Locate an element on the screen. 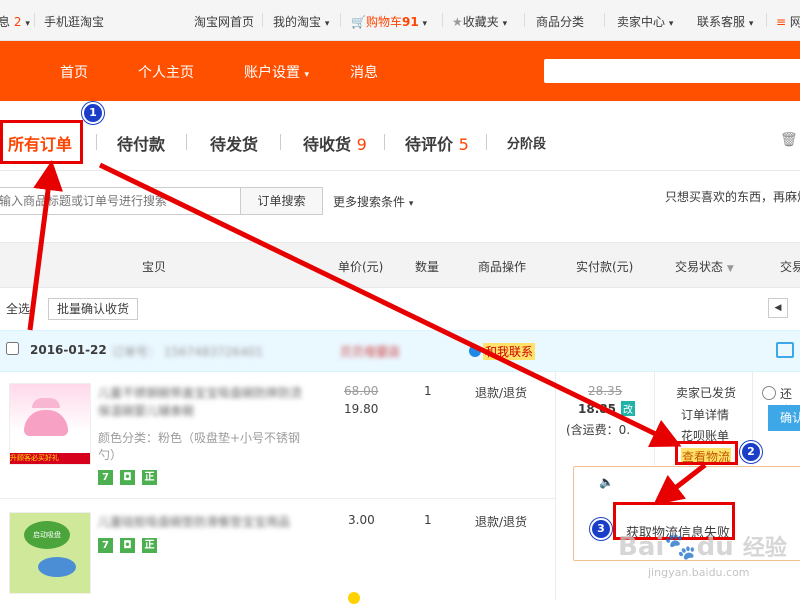 The height and width of the screenshot is (604, 800). step-badge: 3 is located at coordinates (601, 529).